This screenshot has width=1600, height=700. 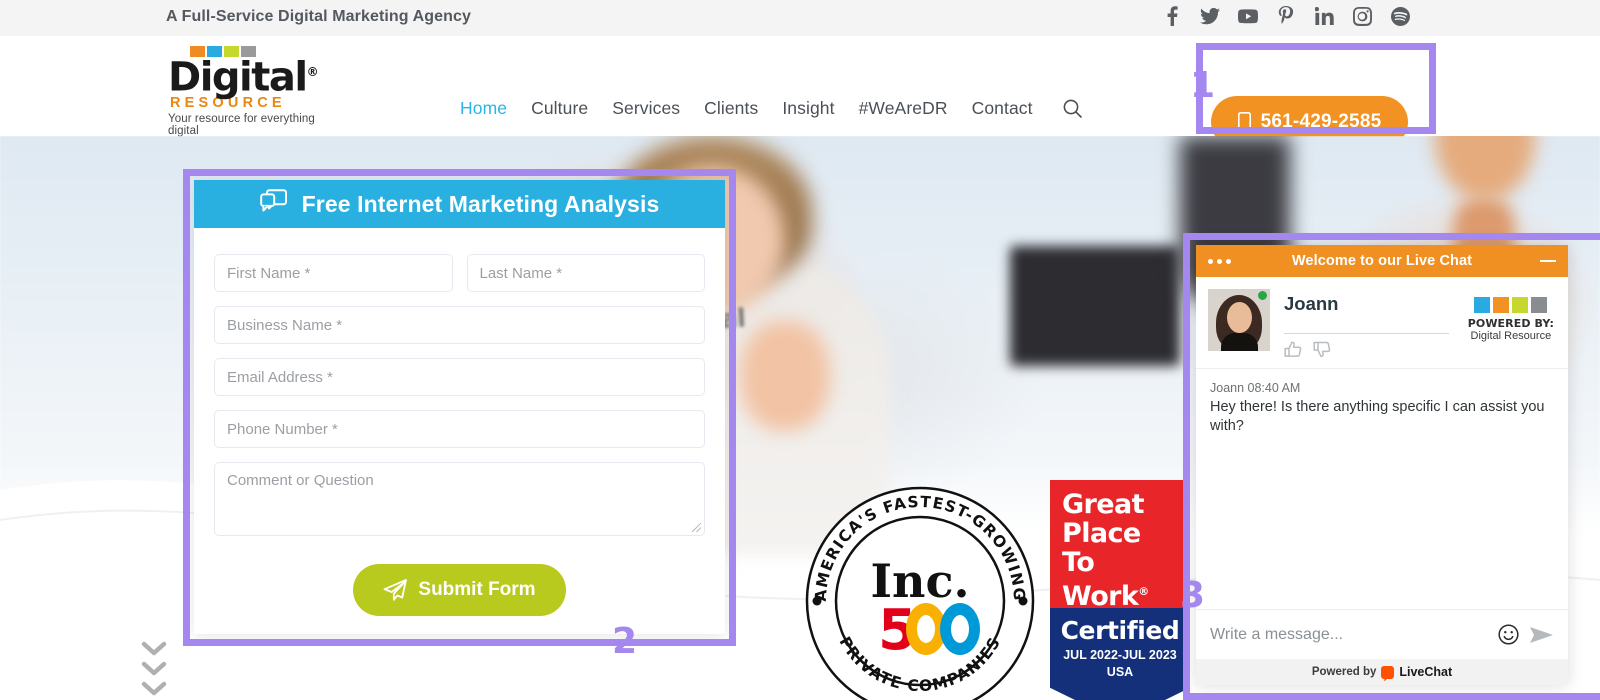 What do you see at coordinates (1321, 121) in the screenshot?
I see `phone-number-label: 561-429-2585` at bounding box center [1321, 121].